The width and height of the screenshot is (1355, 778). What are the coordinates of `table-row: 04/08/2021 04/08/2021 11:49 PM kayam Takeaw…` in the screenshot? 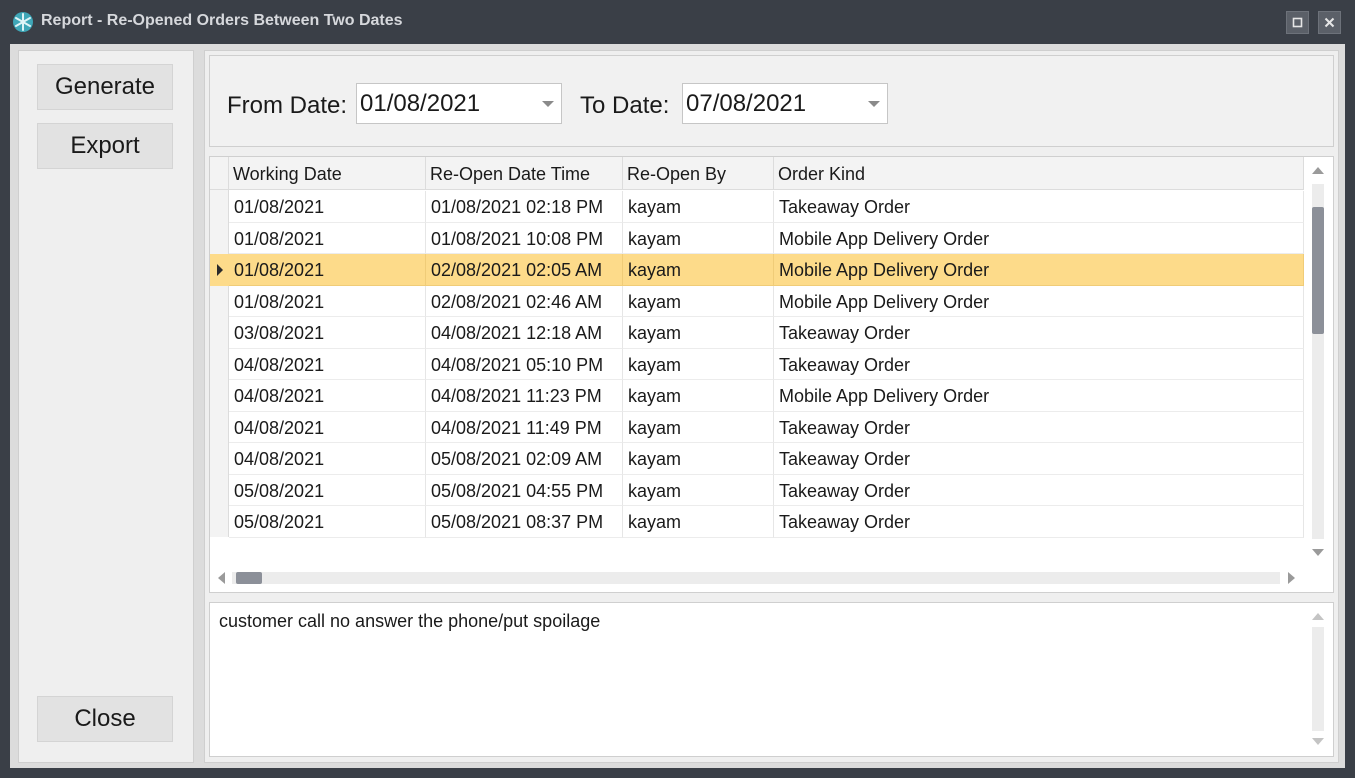 It's located at (757, 427).